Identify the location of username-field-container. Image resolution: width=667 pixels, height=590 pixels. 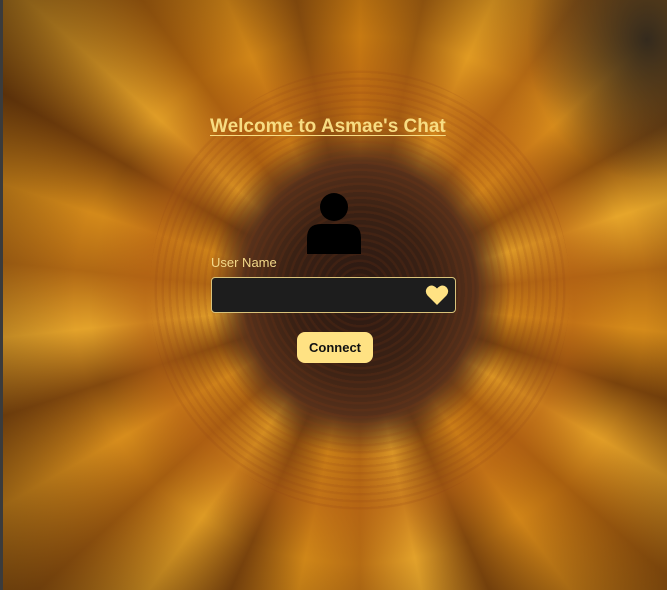
(333, 295).